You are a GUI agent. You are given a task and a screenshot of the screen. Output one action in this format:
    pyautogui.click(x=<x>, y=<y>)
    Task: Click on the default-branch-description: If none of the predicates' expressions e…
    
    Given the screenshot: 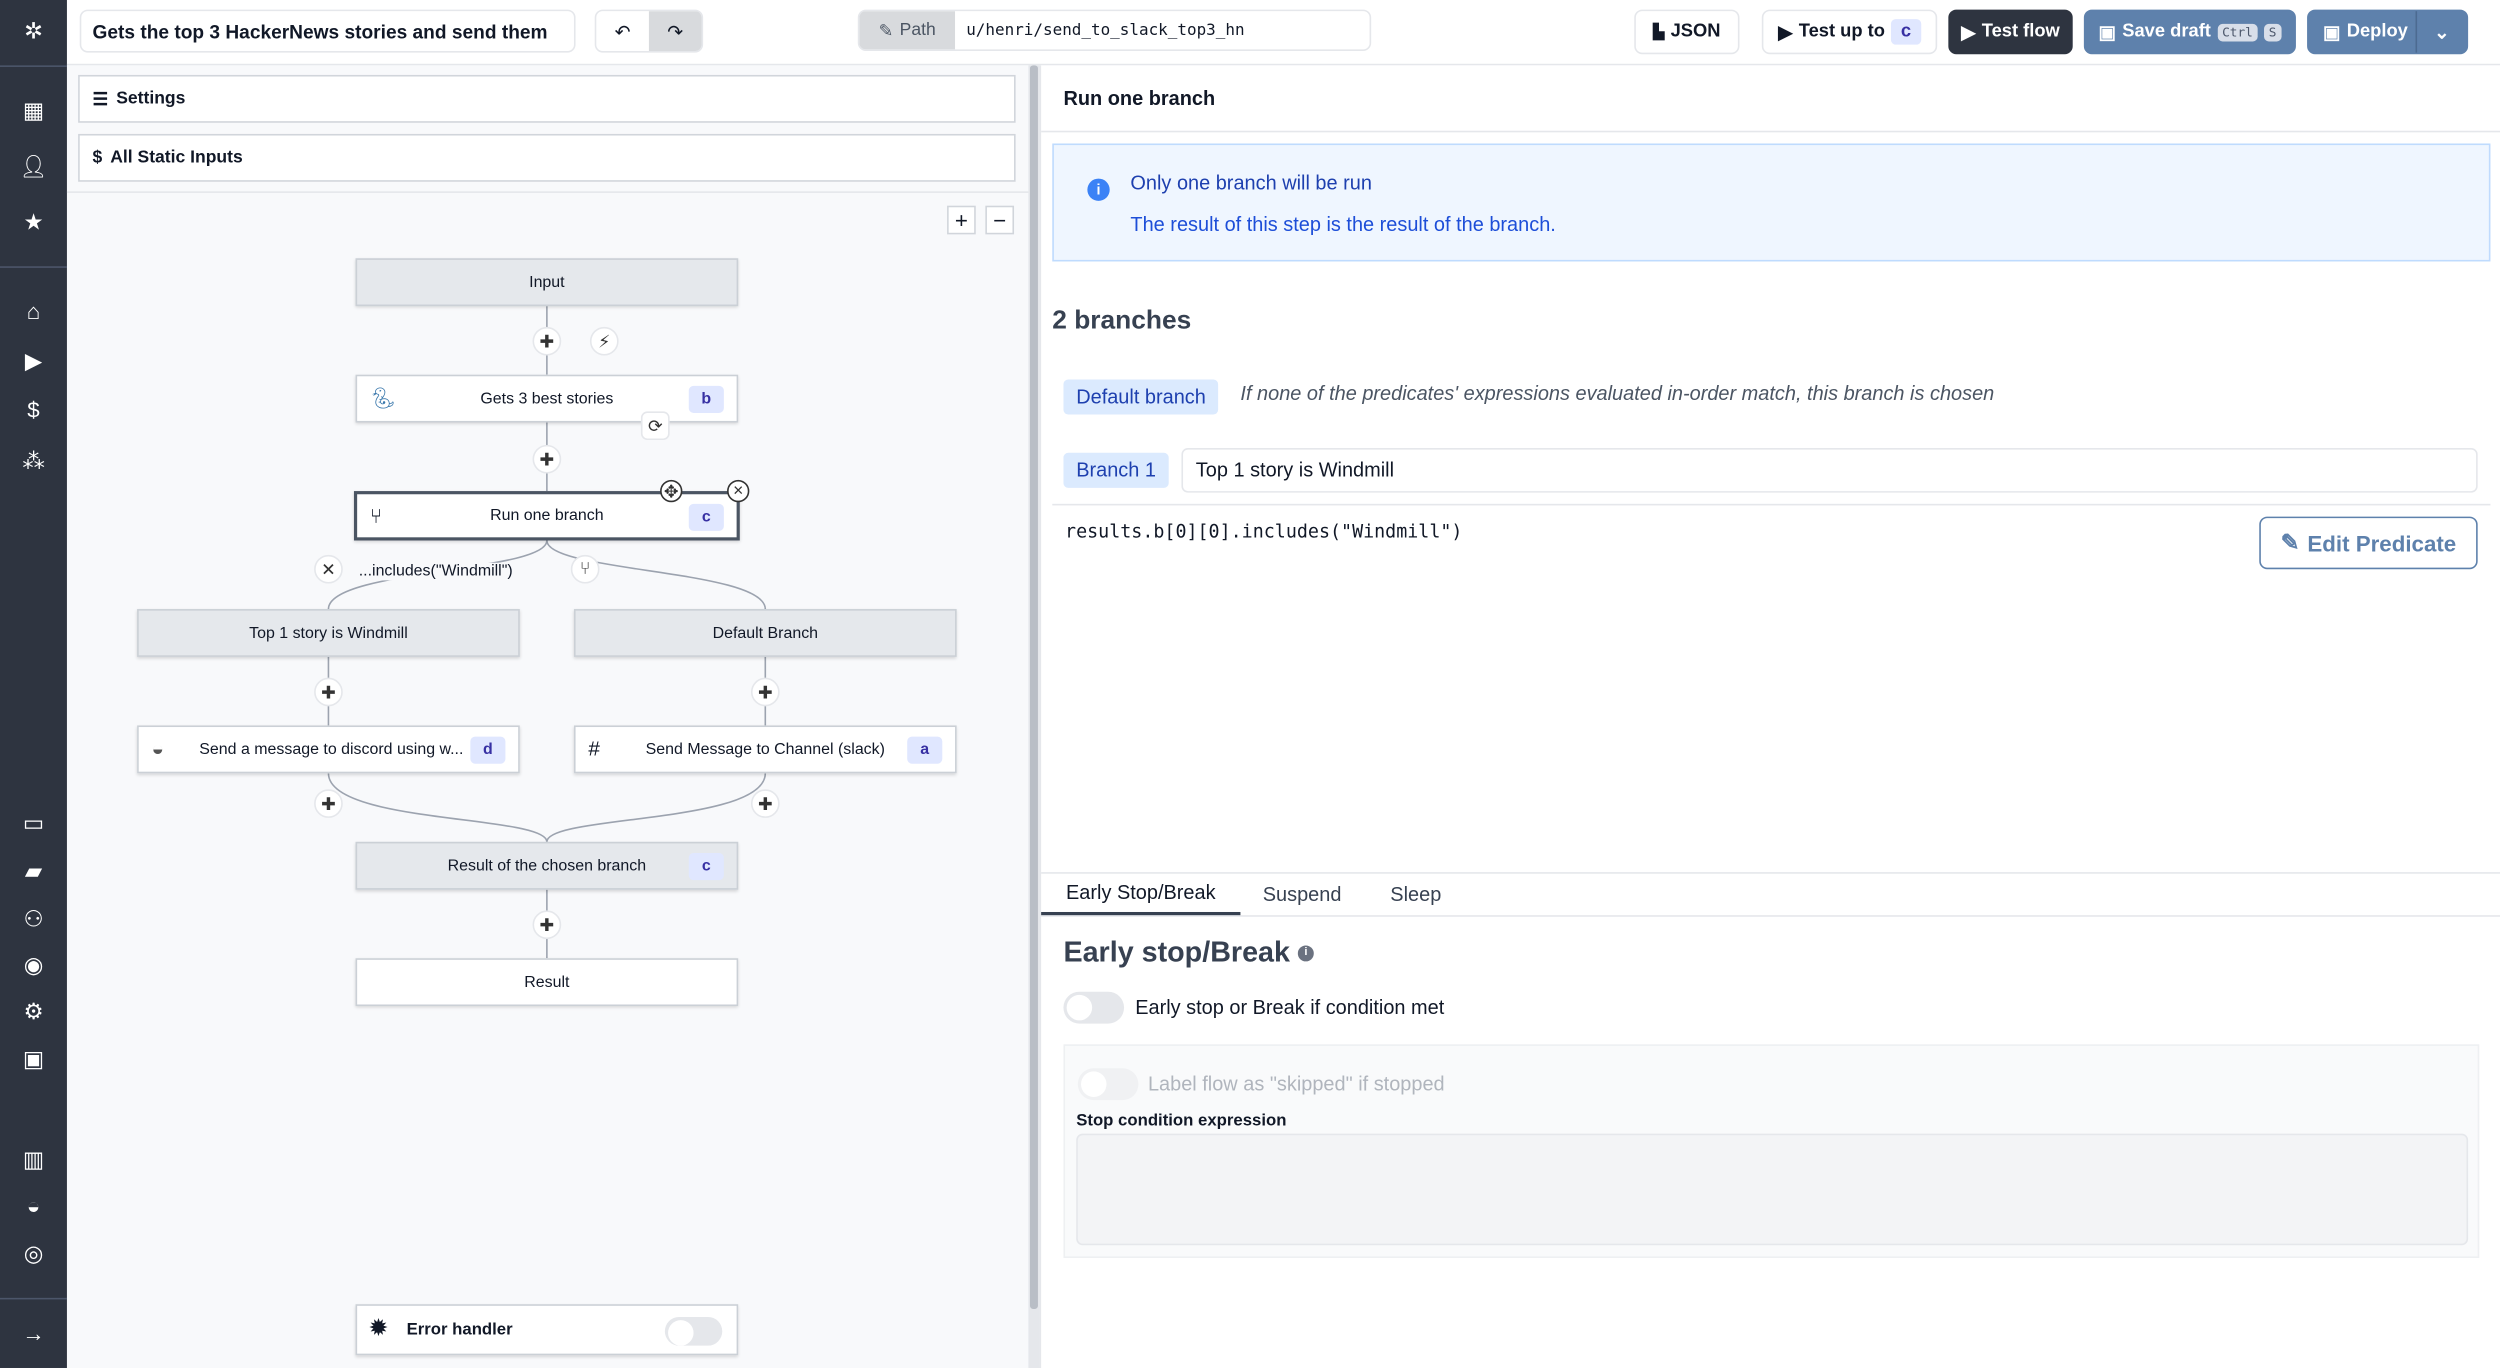 What is the action you would take?
    pyautogui.click(x=1617, y=393)
    